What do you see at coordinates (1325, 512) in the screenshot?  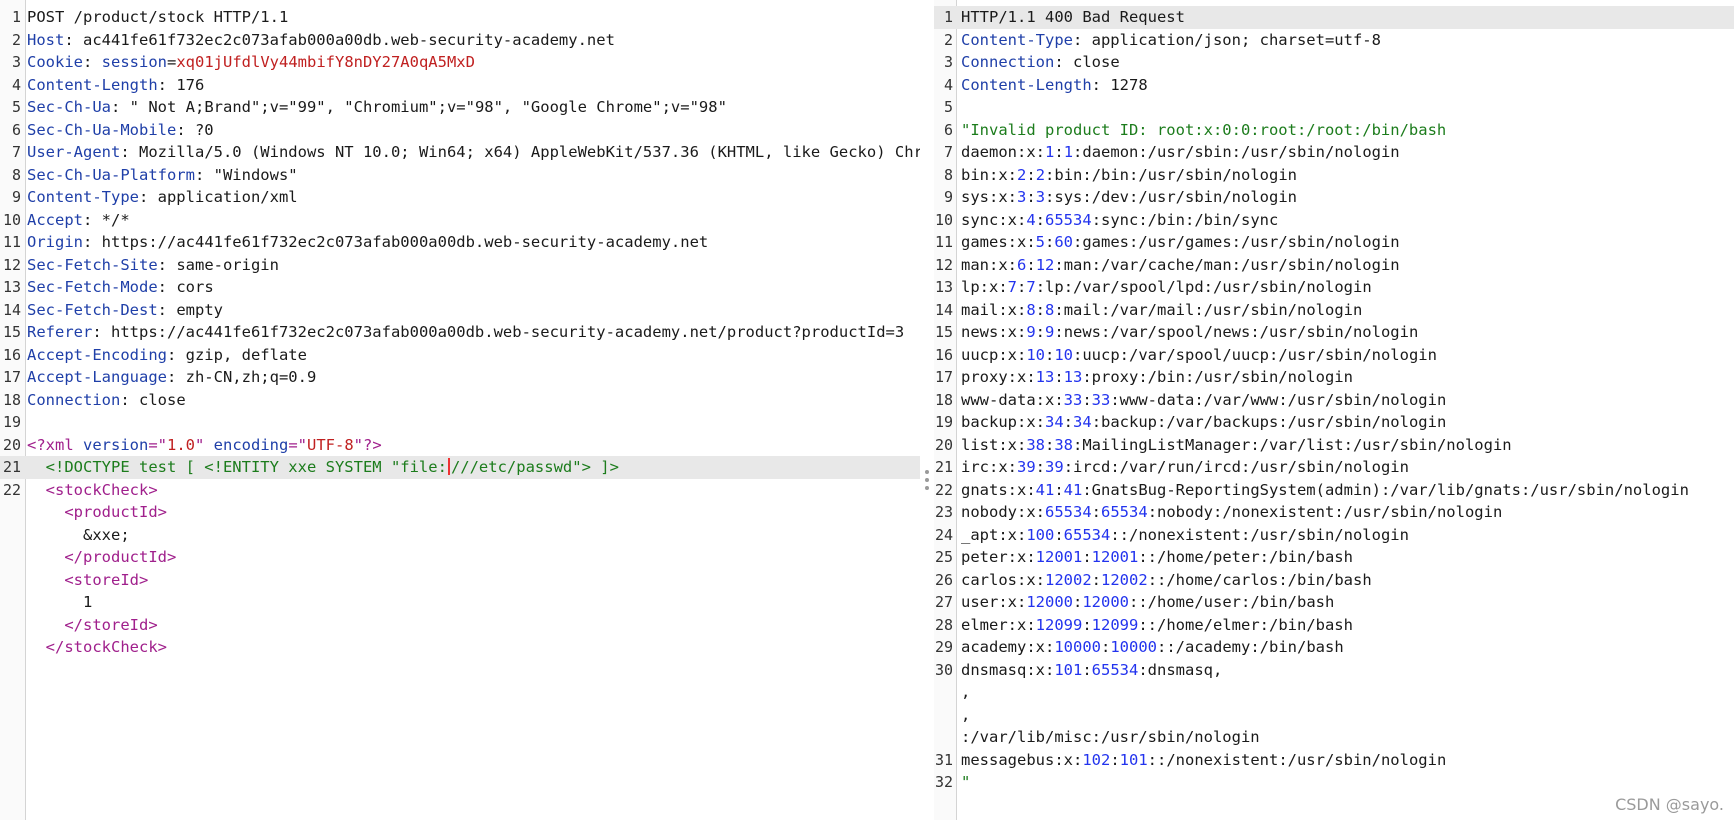 I see `code-token: :nobody:/nonexistent:/usr/sbin/nologin` at bounding box center [1325, 512].